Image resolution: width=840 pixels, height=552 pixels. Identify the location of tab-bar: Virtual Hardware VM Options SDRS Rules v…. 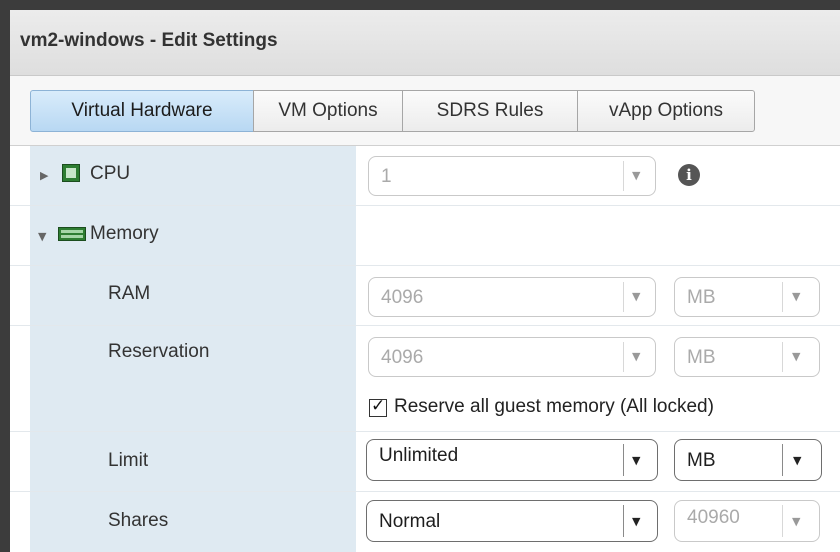
(425, 111).